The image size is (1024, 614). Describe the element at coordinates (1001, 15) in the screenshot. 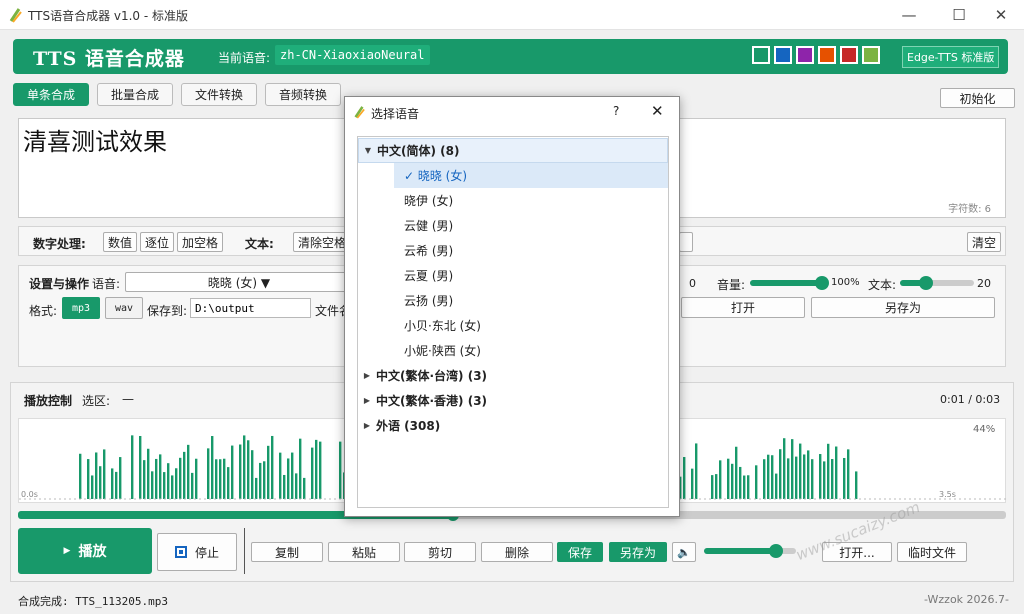

I see `close-icon: ✕` at that location.